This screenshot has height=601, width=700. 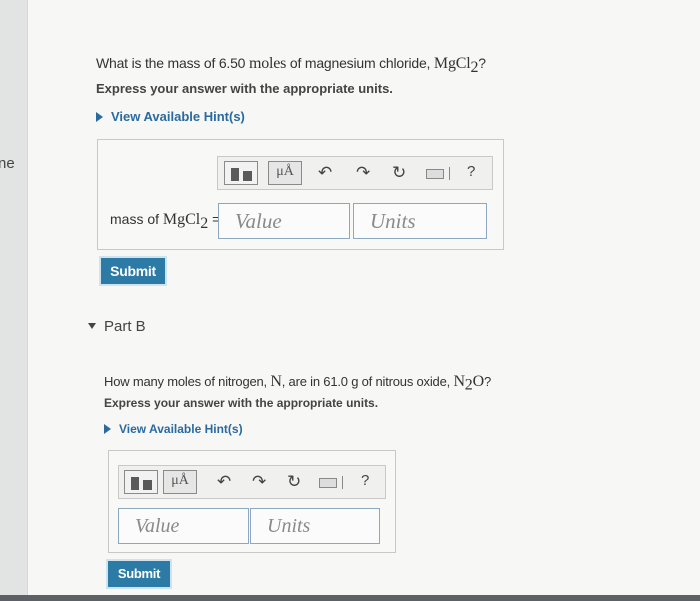 I want to click on collapse-triangle-icon, so click(x=92, y=326).